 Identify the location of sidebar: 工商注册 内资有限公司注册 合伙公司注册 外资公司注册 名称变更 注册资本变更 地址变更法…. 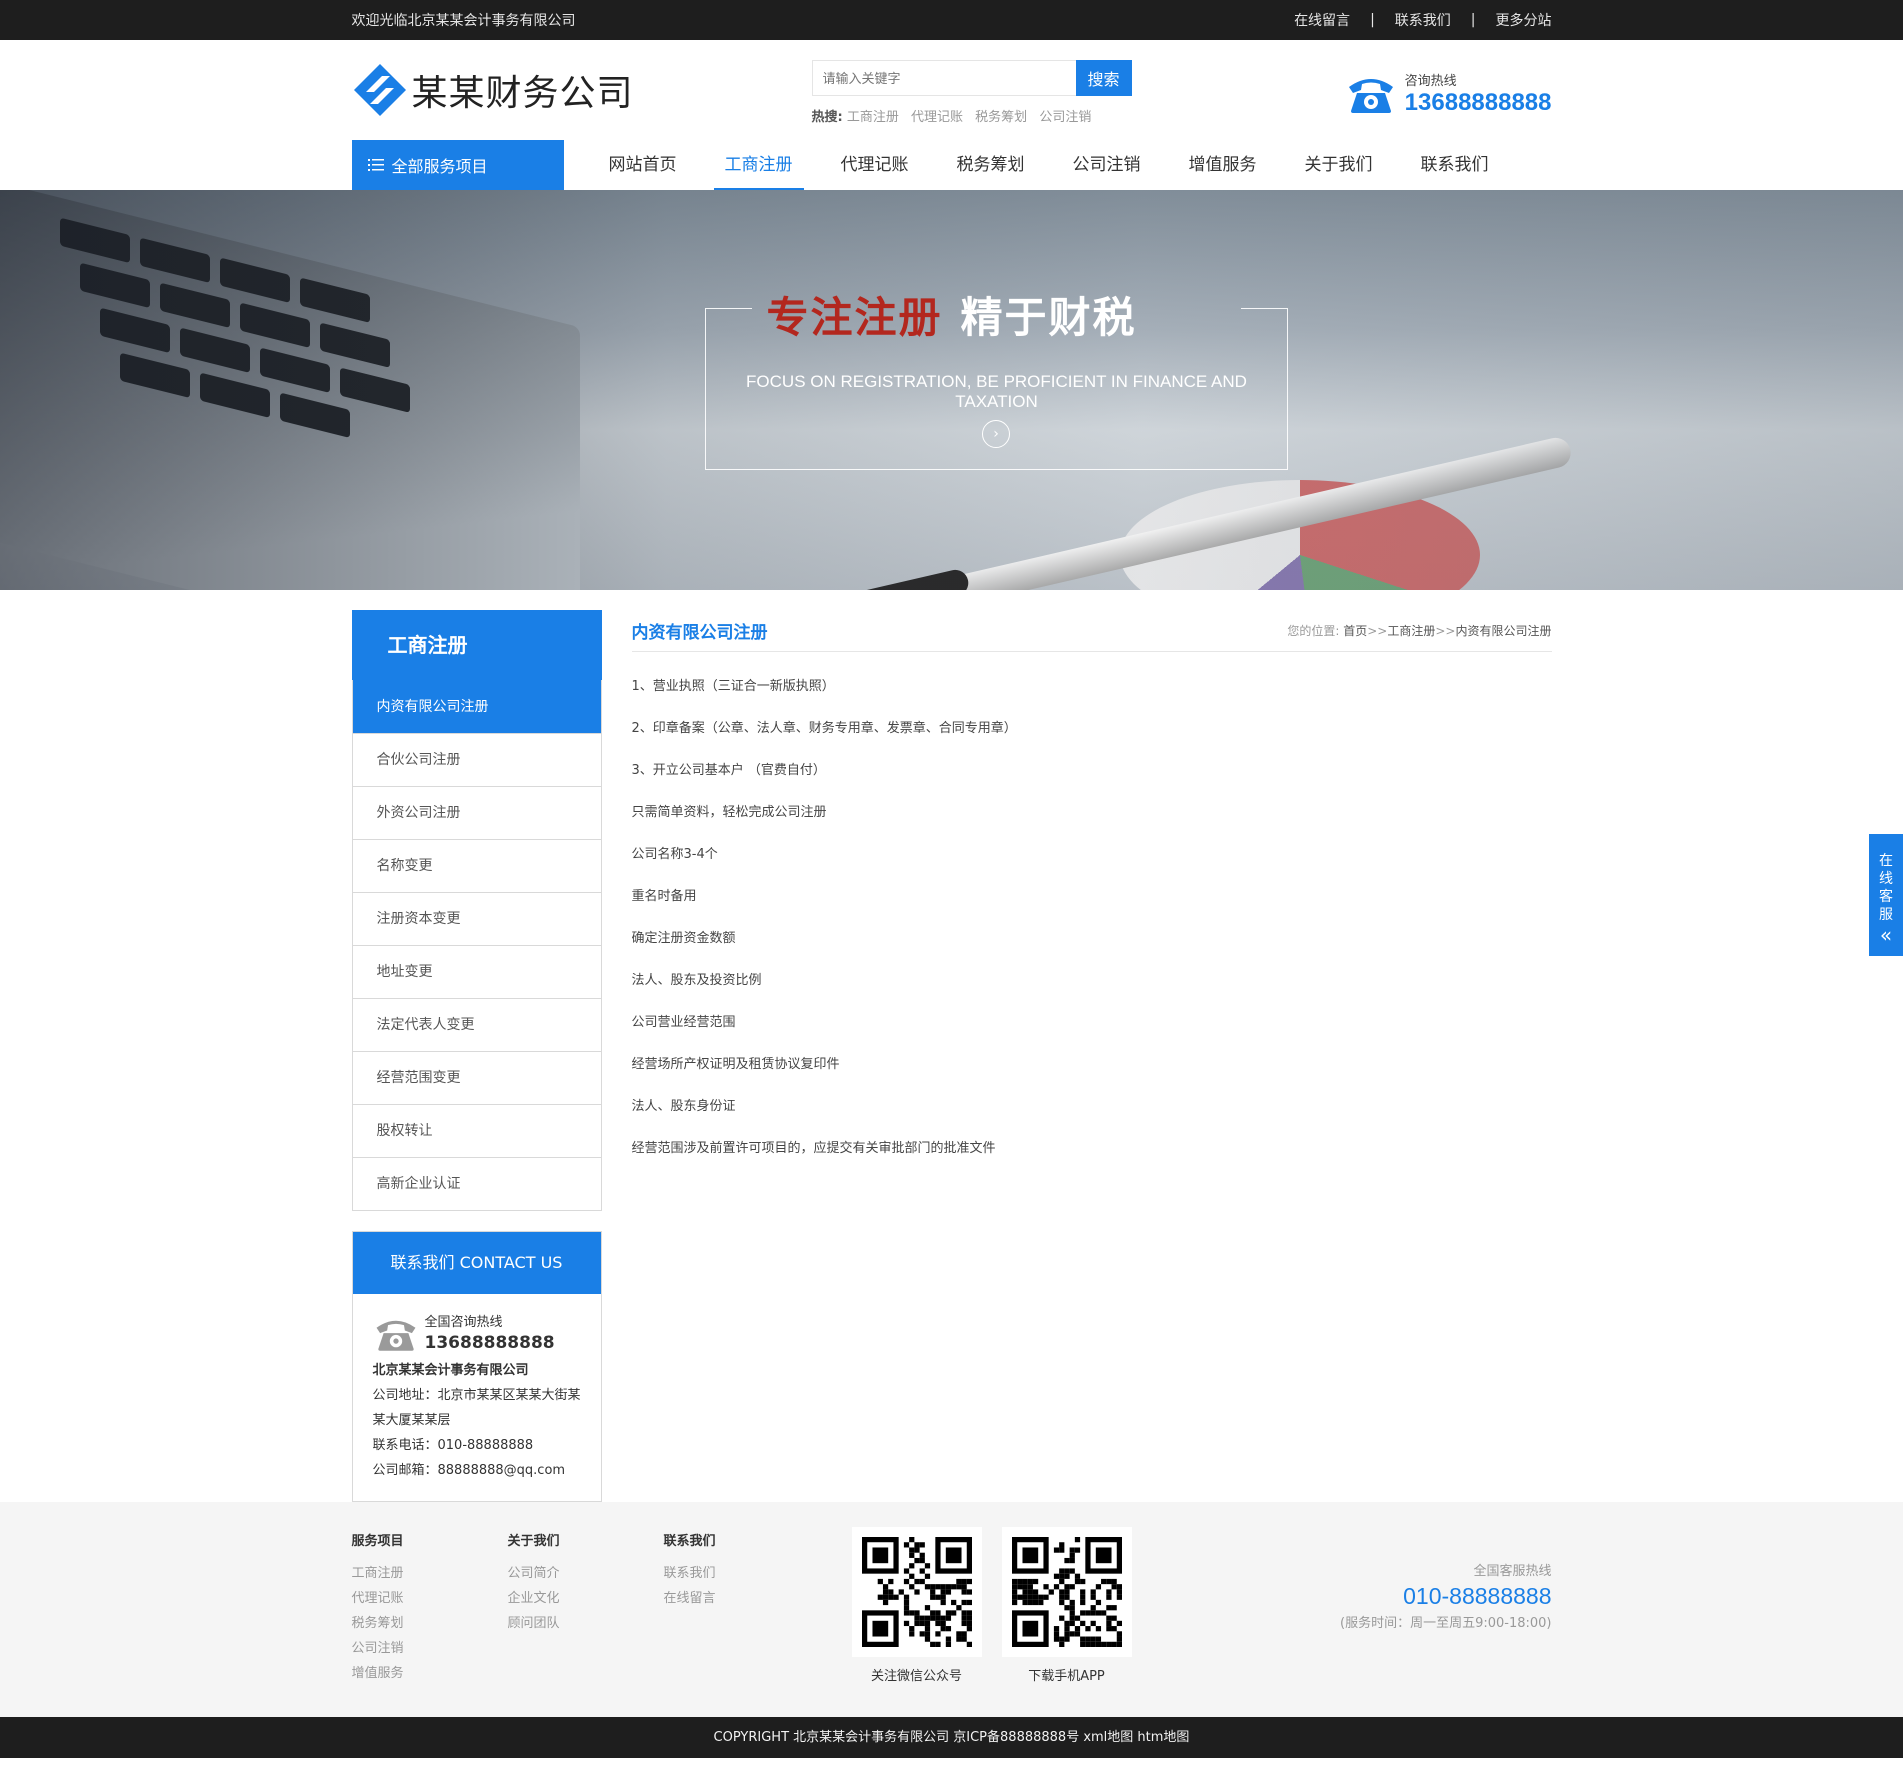
(476, 1056).